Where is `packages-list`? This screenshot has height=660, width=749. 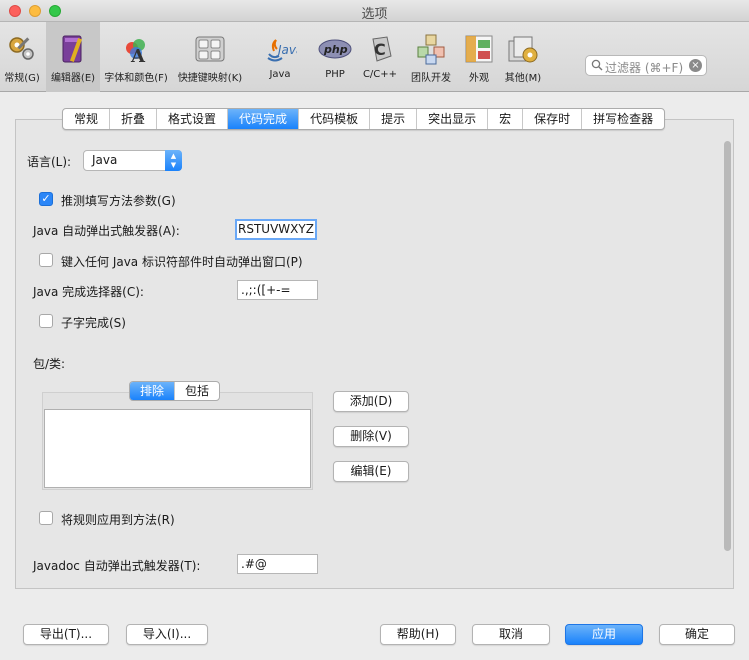
packages-list is located at coordinates (177, 448).